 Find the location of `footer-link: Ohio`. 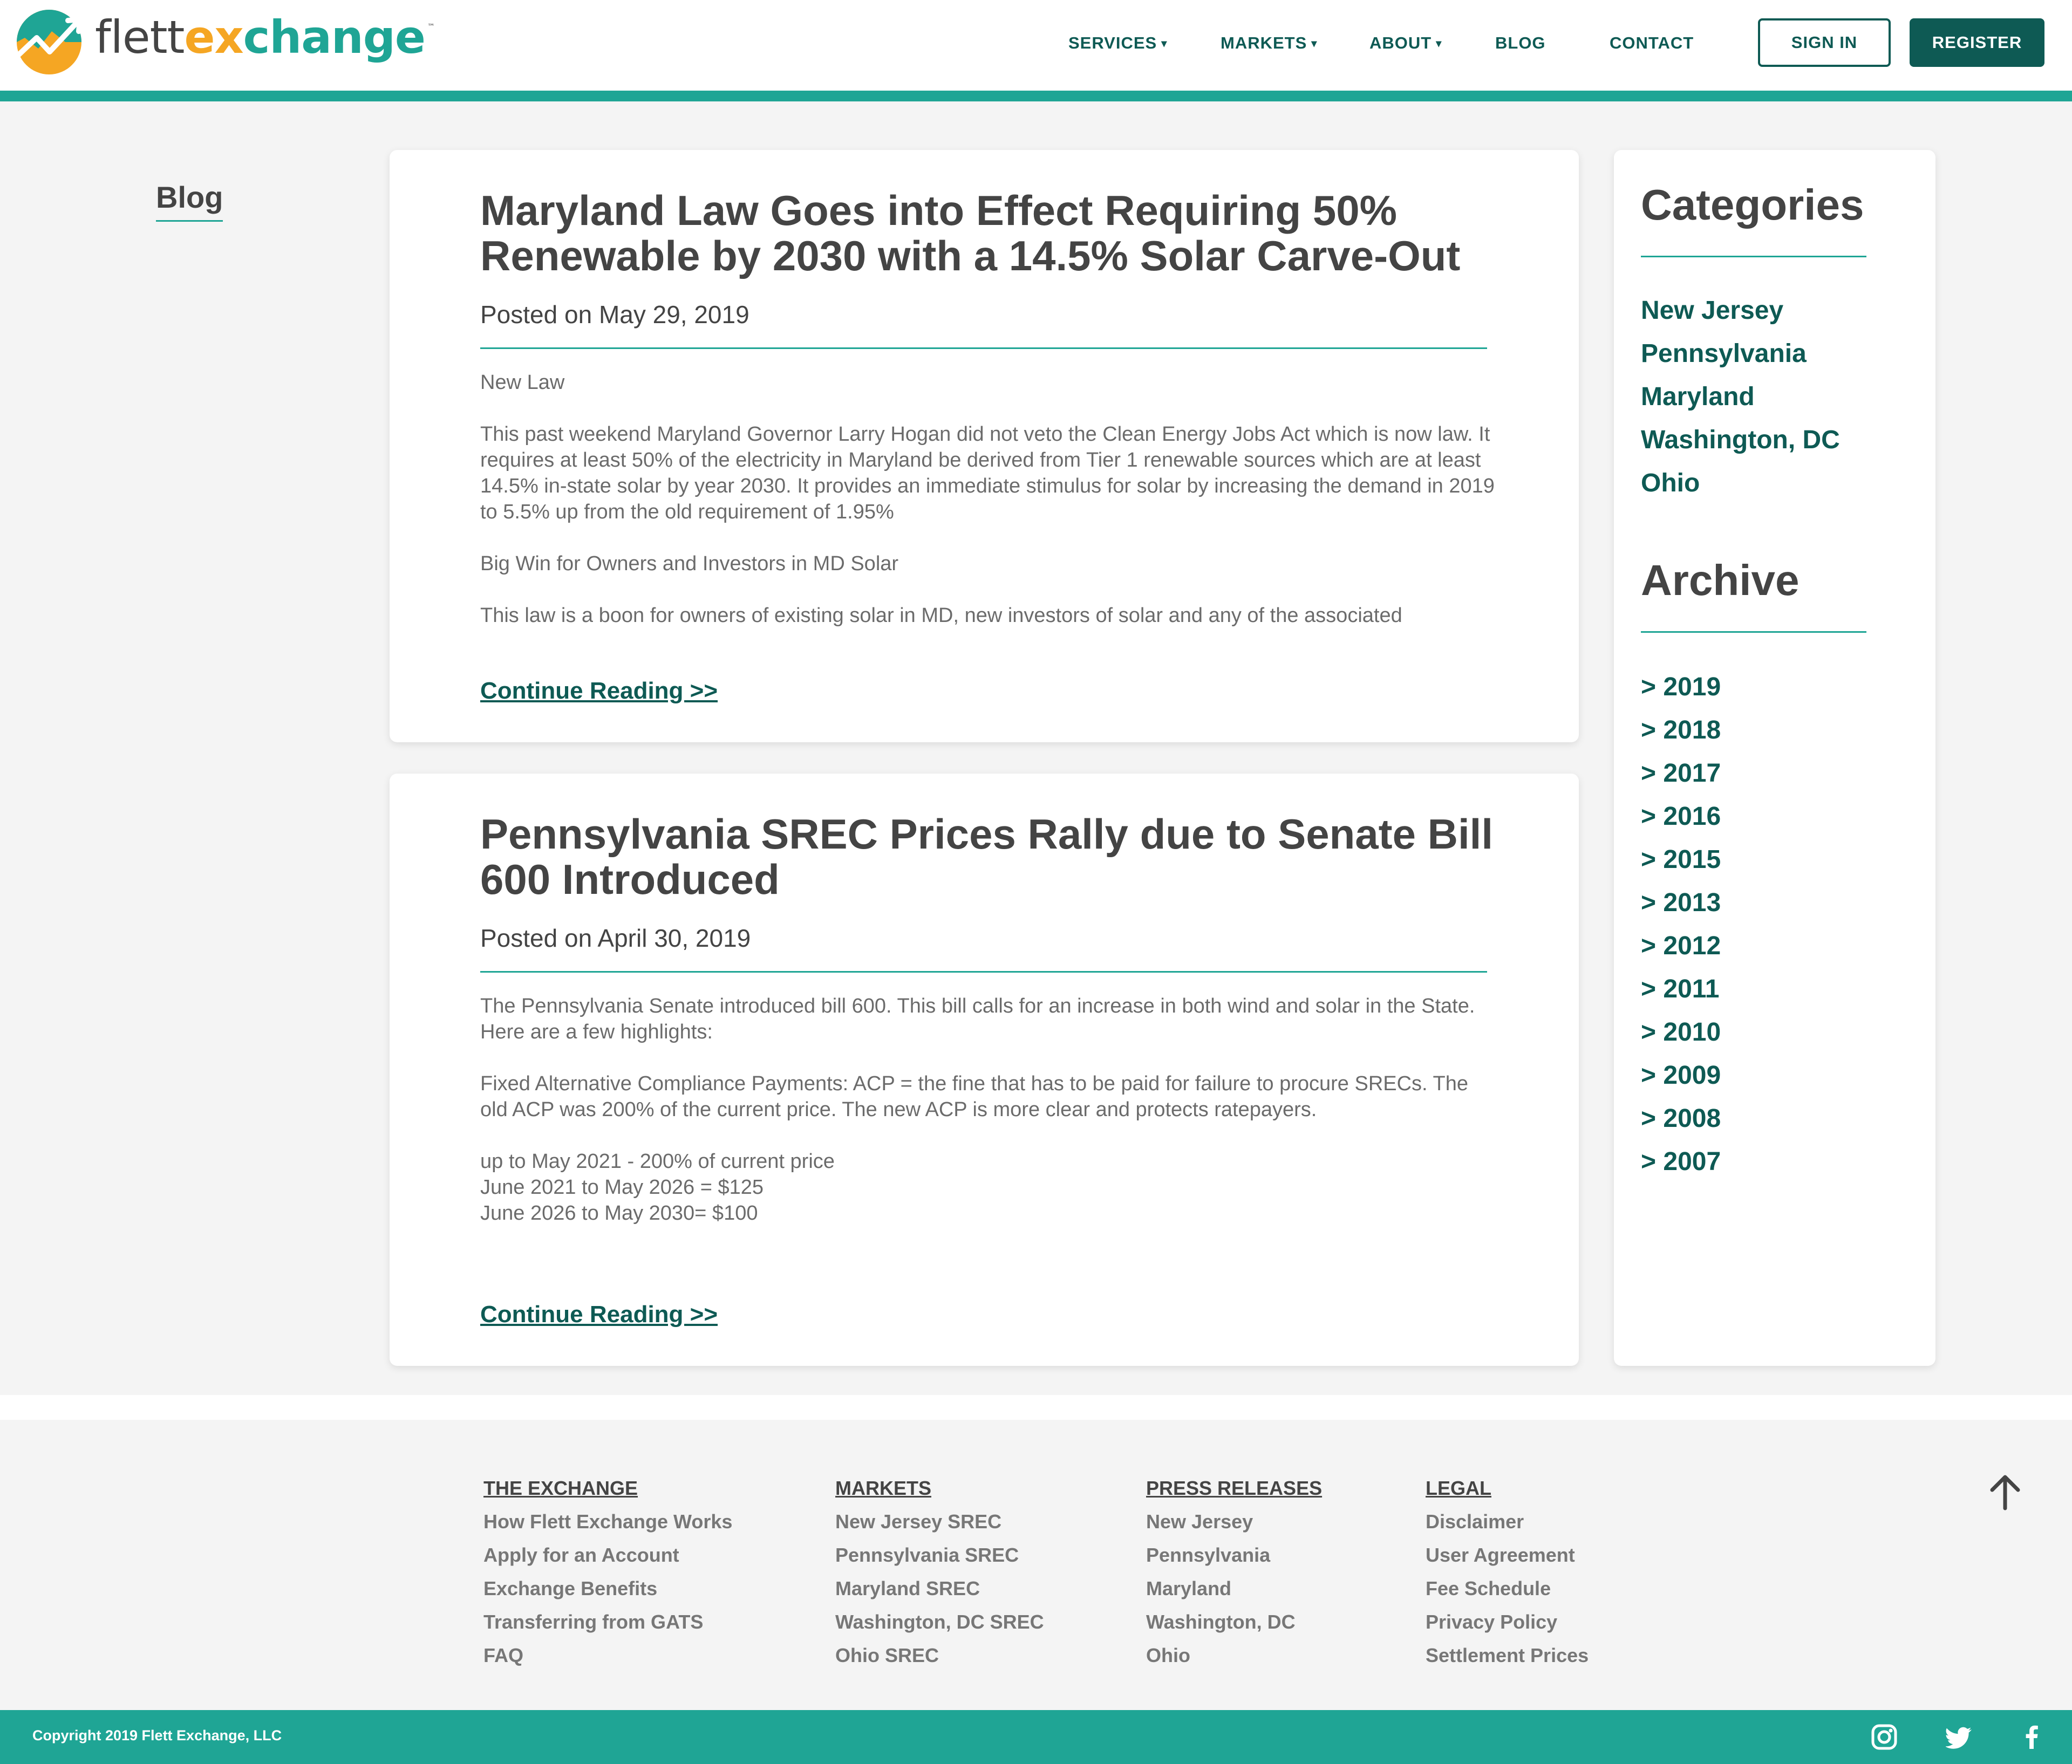

footer-link: Ohio is located at coordinates (1168, 1656).